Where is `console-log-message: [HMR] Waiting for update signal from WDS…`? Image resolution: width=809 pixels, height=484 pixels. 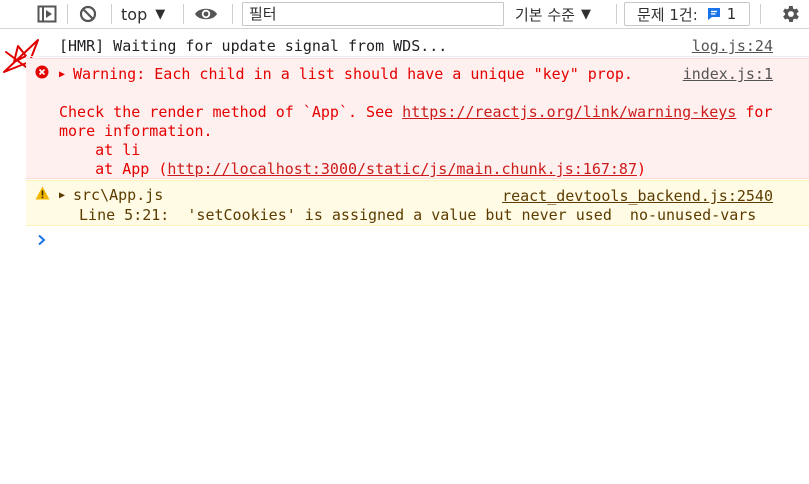 console-log-message: [HMR] Waiting for update signal from WDS… is located at coordinates (417, 43).